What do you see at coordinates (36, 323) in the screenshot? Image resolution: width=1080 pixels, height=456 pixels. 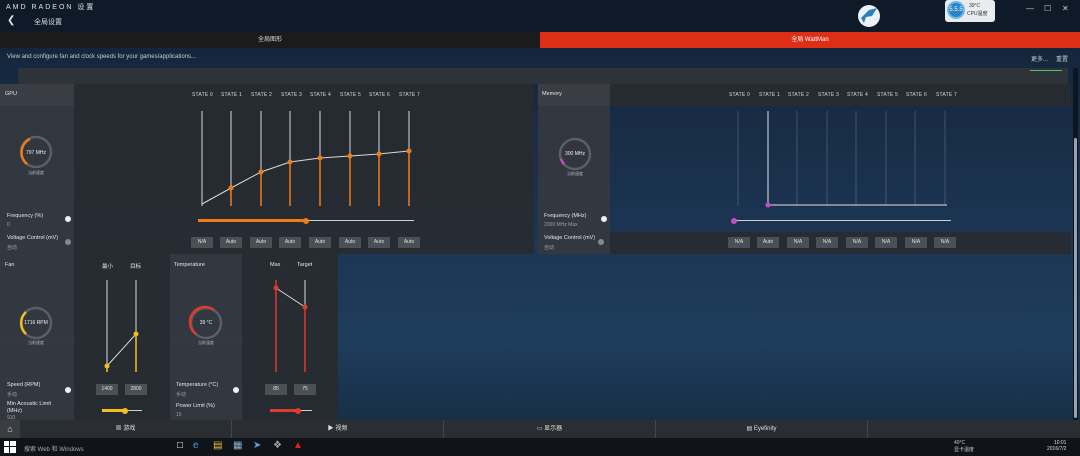 I see `fan-gauge-value: 1716 RPM` at bounding box center [36, 323].